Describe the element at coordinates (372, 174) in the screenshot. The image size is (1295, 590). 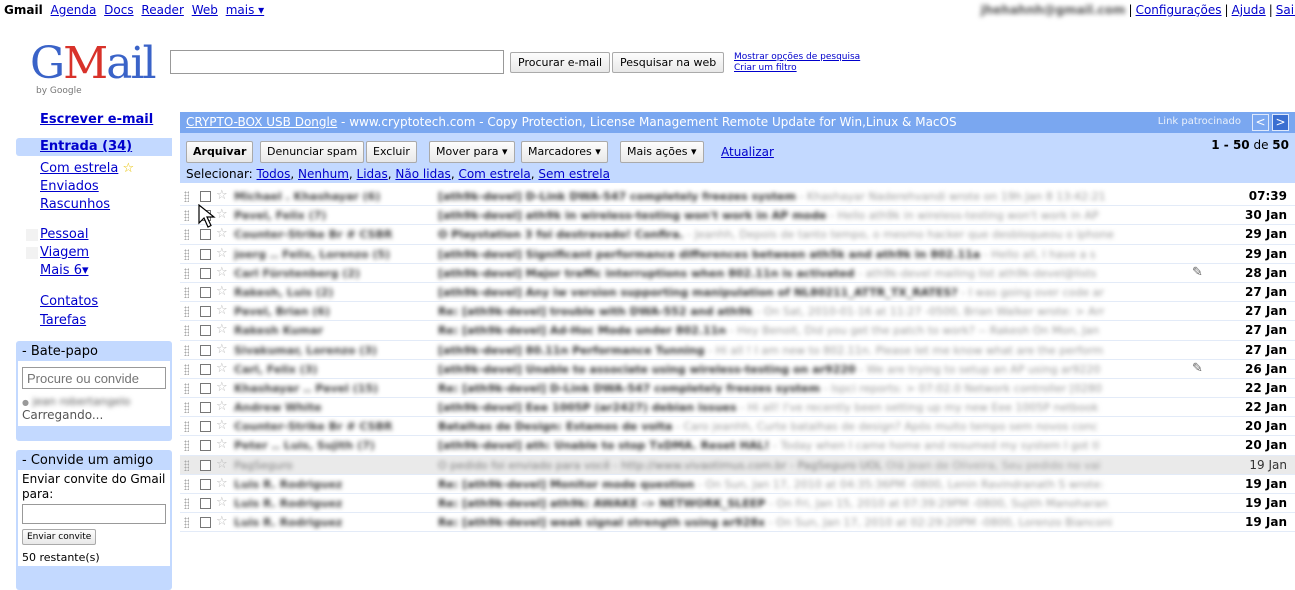
I see `select-read-link: Lidas` at that location.